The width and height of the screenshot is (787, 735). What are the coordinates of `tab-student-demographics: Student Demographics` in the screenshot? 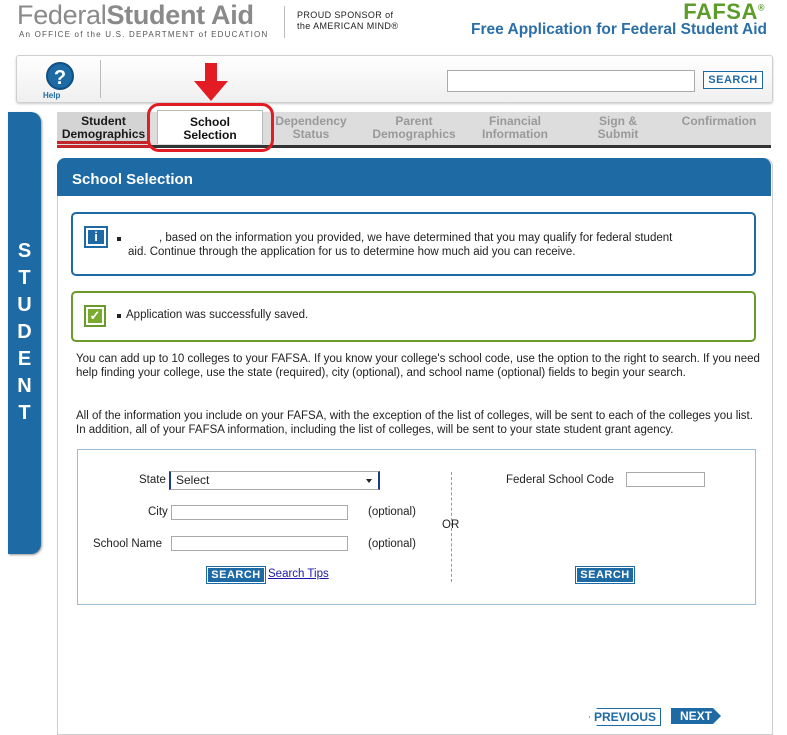 It's located at (103, 128).